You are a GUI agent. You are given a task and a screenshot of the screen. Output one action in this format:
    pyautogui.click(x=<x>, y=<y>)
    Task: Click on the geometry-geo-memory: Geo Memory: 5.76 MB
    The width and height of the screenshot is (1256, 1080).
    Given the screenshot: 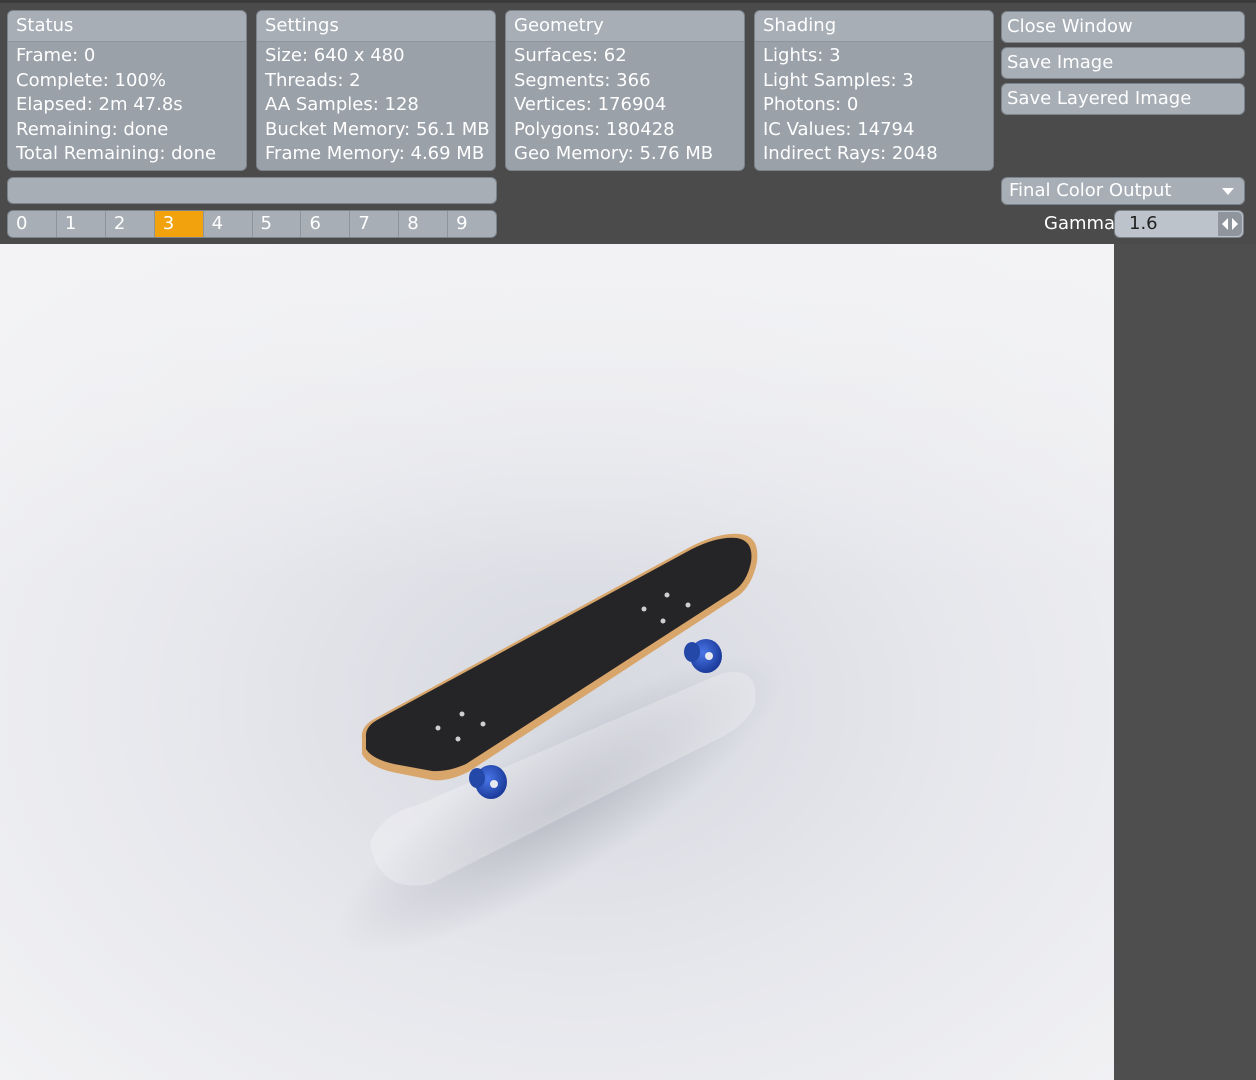 What is the action you would take?
    pyautogui.click(x=614, y=153)
    